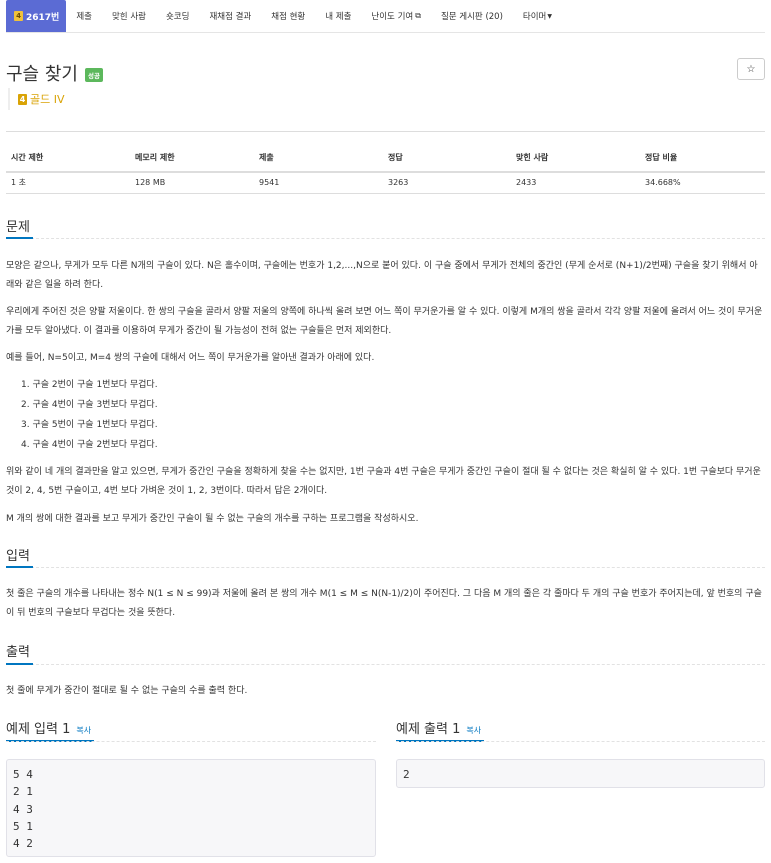 The height and width of the screenshot is (863, 771). I want to click on output-divider, so click(385, 664).